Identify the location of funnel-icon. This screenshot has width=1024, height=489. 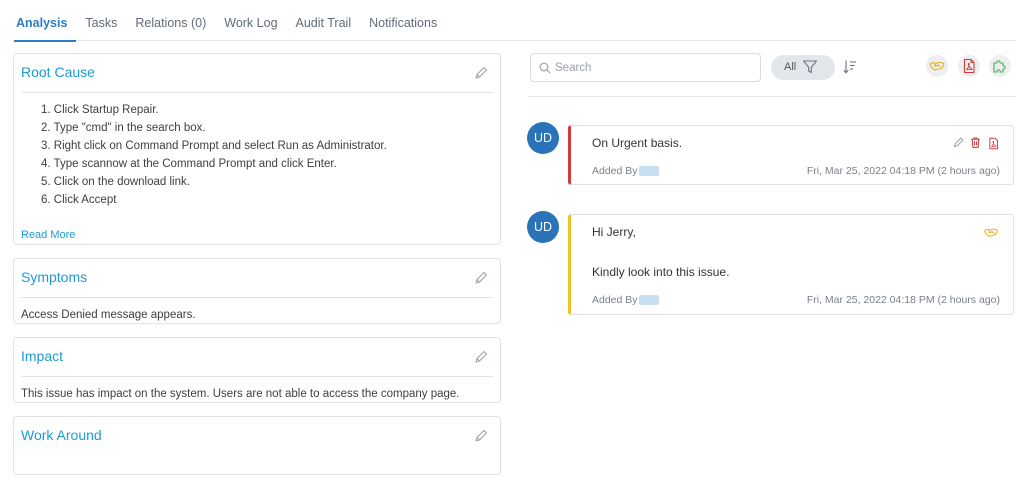
(810, 67).